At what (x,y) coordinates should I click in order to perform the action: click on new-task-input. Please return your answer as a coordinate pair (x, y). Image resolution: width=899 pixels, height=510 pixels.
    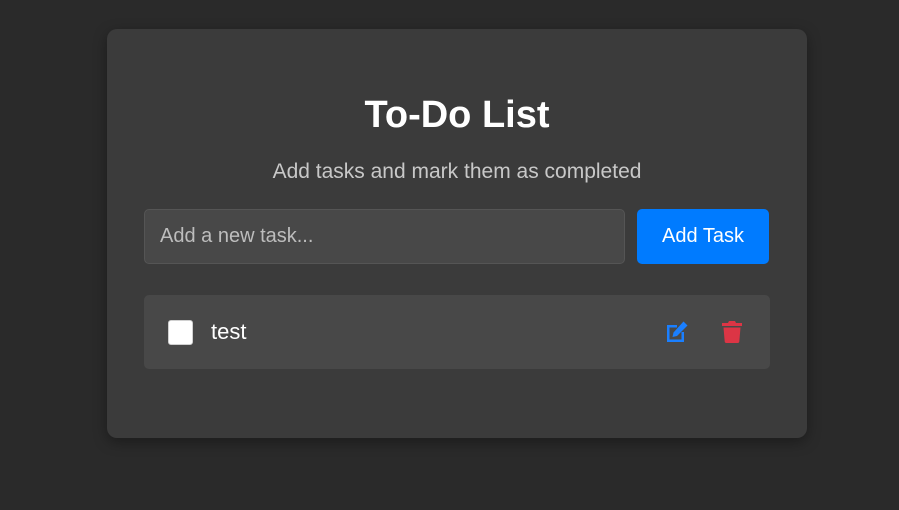
    Looking at the image, I should click on (384, 236).